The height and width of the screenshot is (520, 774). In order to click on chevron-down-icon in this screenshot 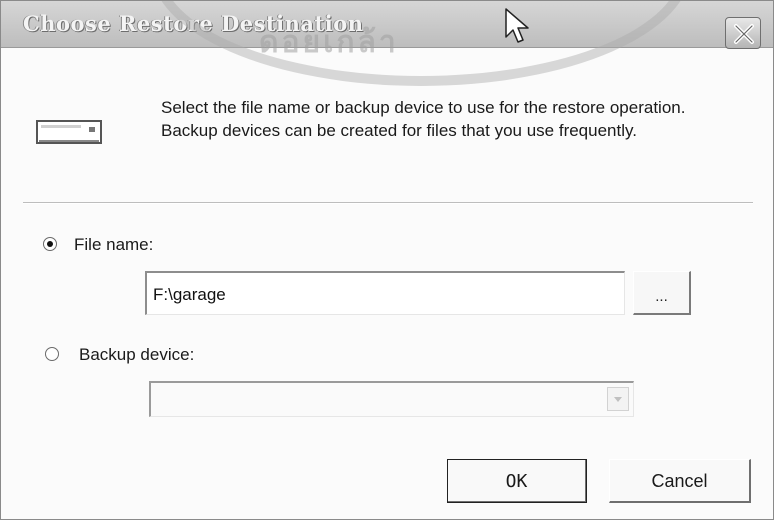, I will do `click(618, 399)`.